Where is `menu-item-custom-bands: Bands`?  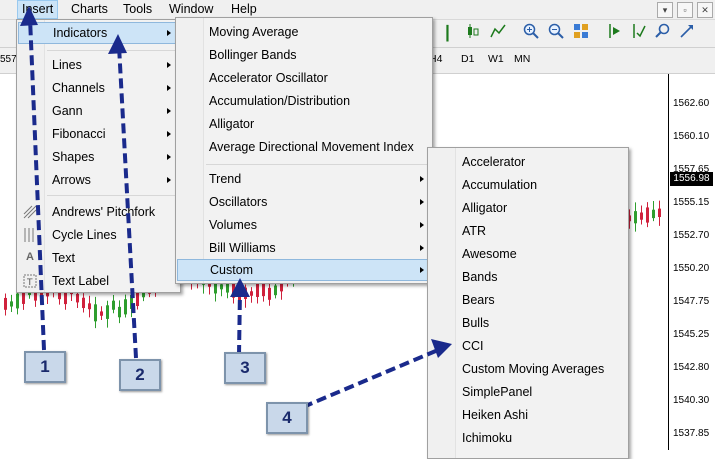 menu-item-custom-bands: Bands is located at coordinates (479, 277).